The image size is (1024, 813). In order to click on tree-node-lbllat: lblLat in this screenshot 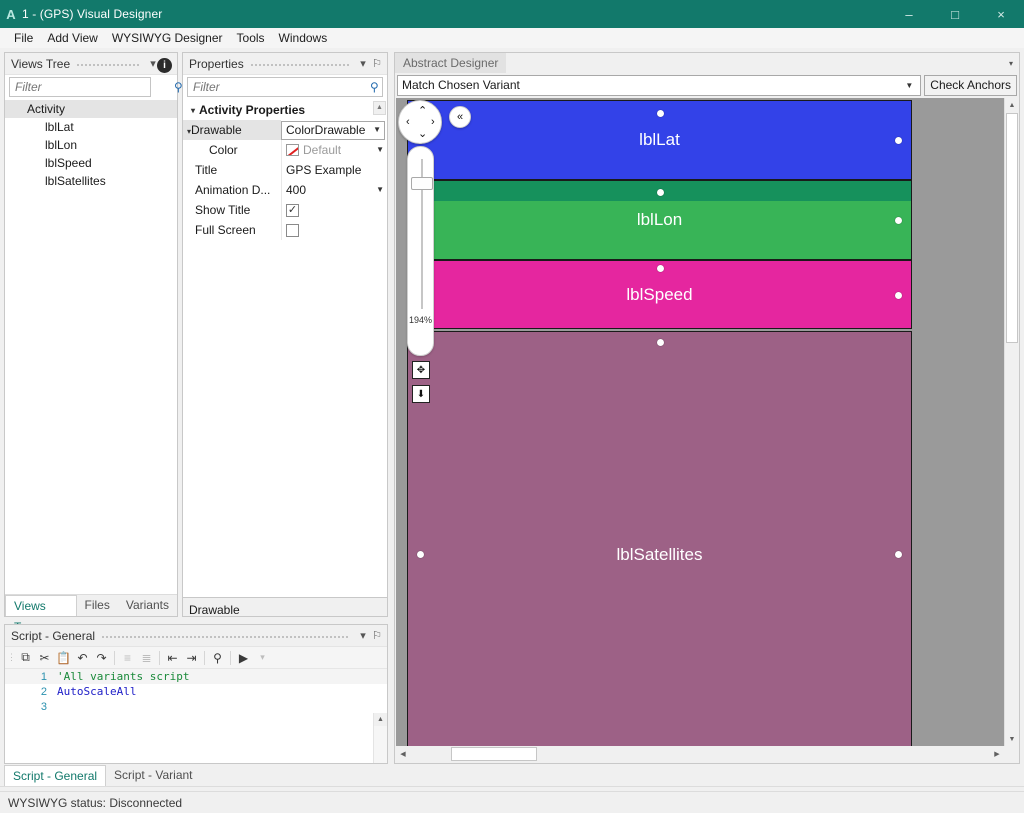, I will do `click(91, 127)`.